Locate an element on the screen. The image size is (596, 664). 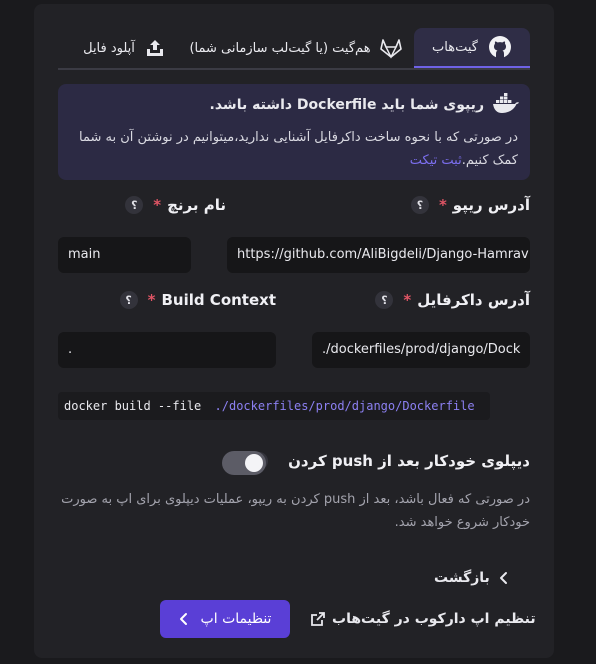
github-icon is located at coordinates (500, 47).